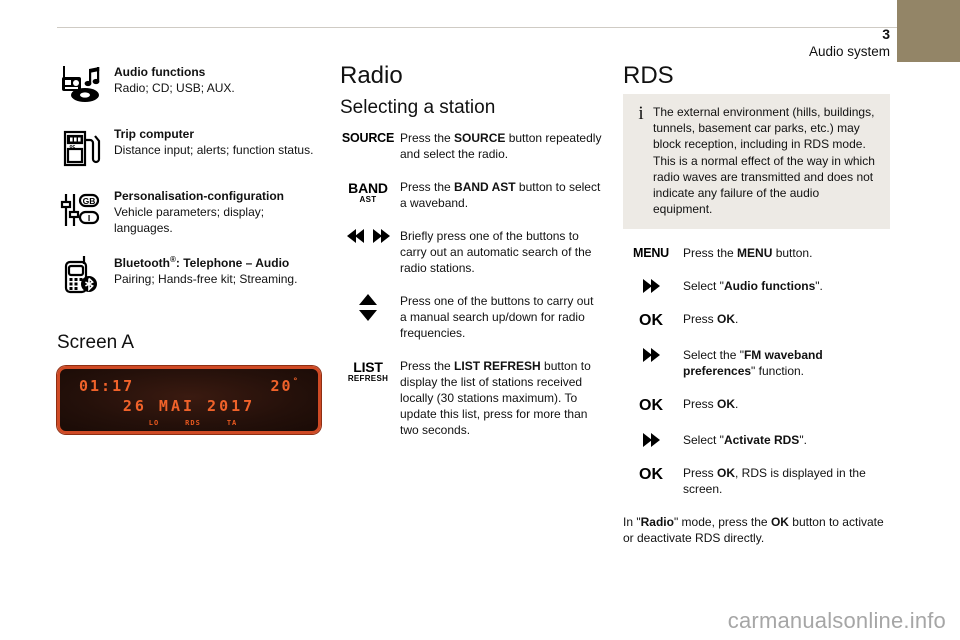  I want to click on svg-text: I, so click(89, 218).